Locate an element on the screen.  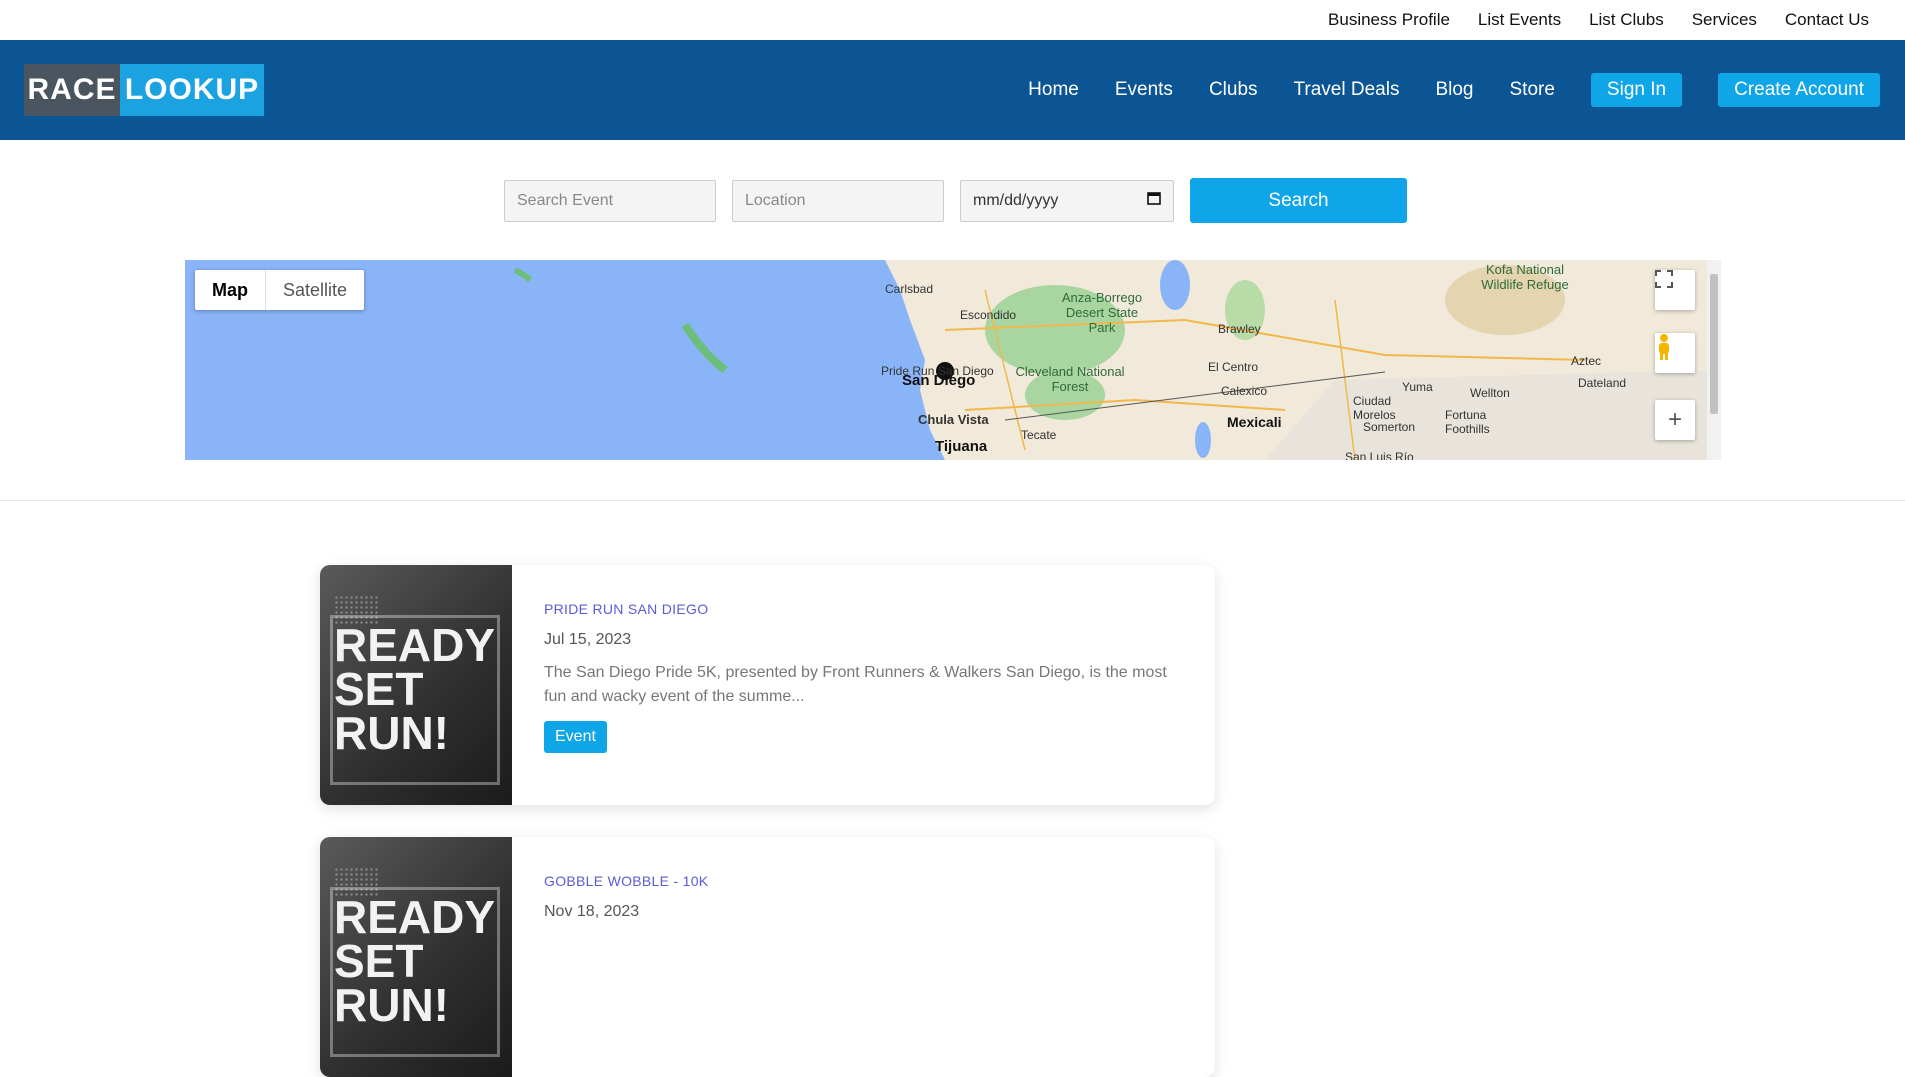
search-button: Search is located at coordinates (1298, 200).